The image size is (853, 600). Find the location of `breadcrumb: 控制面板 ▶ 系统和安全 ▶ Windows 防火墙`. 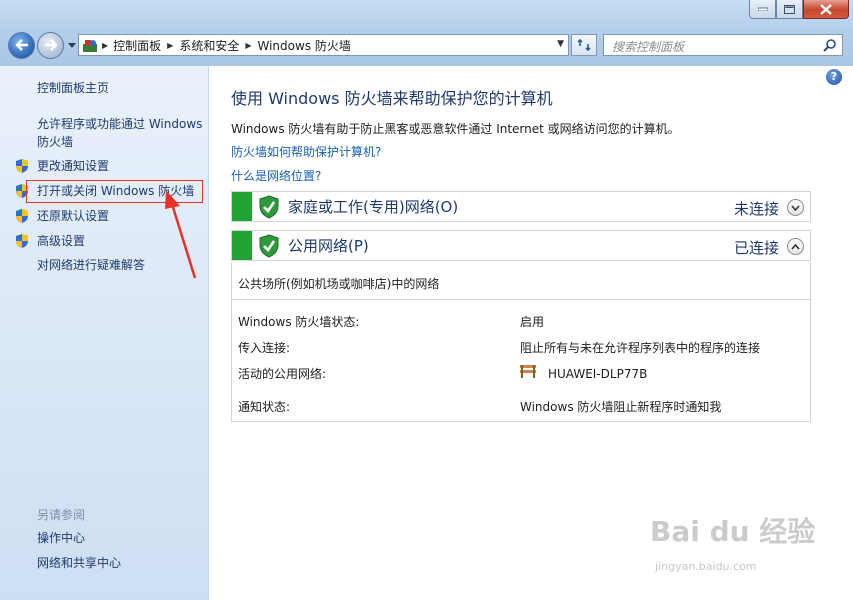

breadcrumb: 控制面板 ▶ 系统和安全 ▶ Windows 防火墙 is located at coordinates (232, 45).